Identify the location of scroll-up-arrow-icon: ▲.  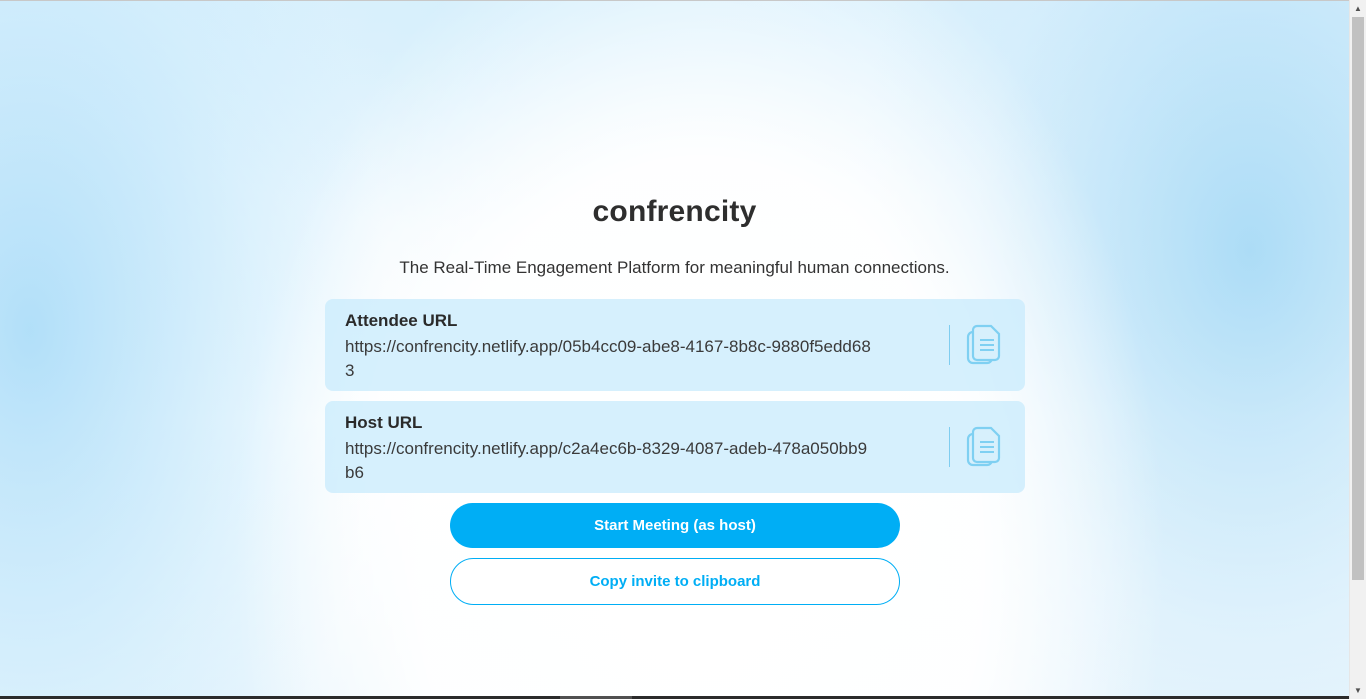
(1358, 8).